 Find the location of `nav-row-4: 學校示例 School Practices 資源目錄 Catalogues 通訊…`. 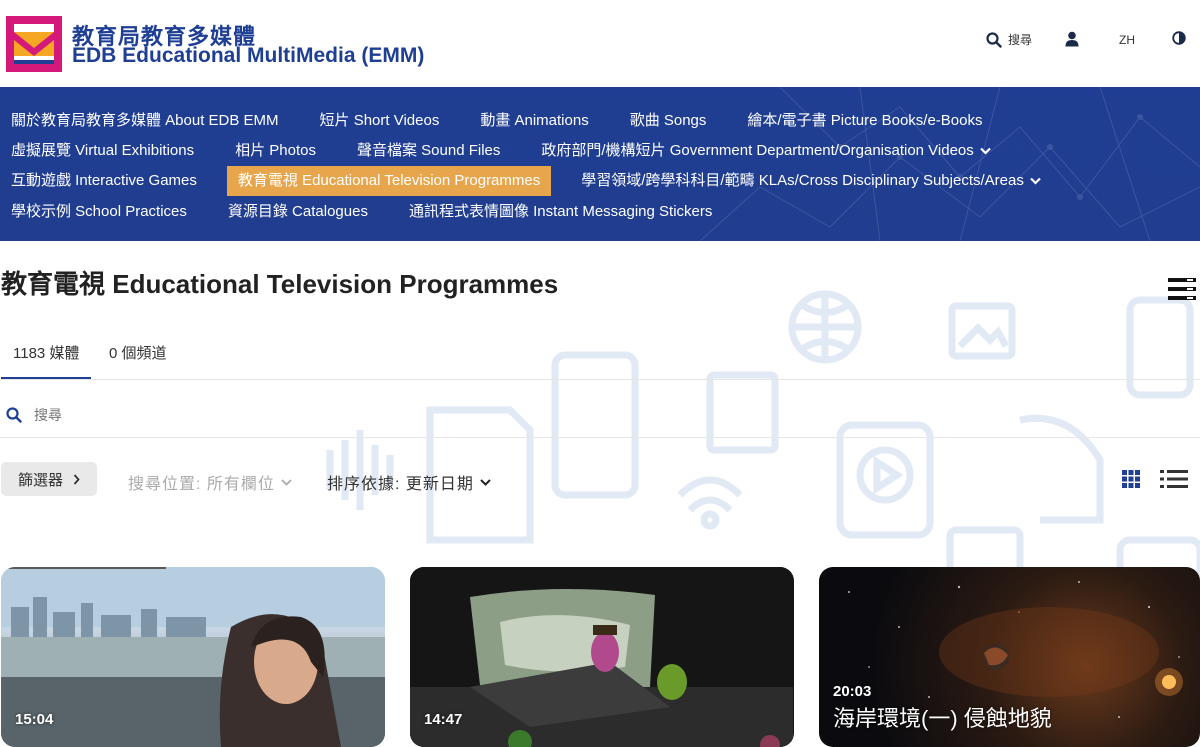

nav-row-4: 學校示例 School Practices 資源目錄 Catalogues 通訊… is located at coordinates (361, 212).